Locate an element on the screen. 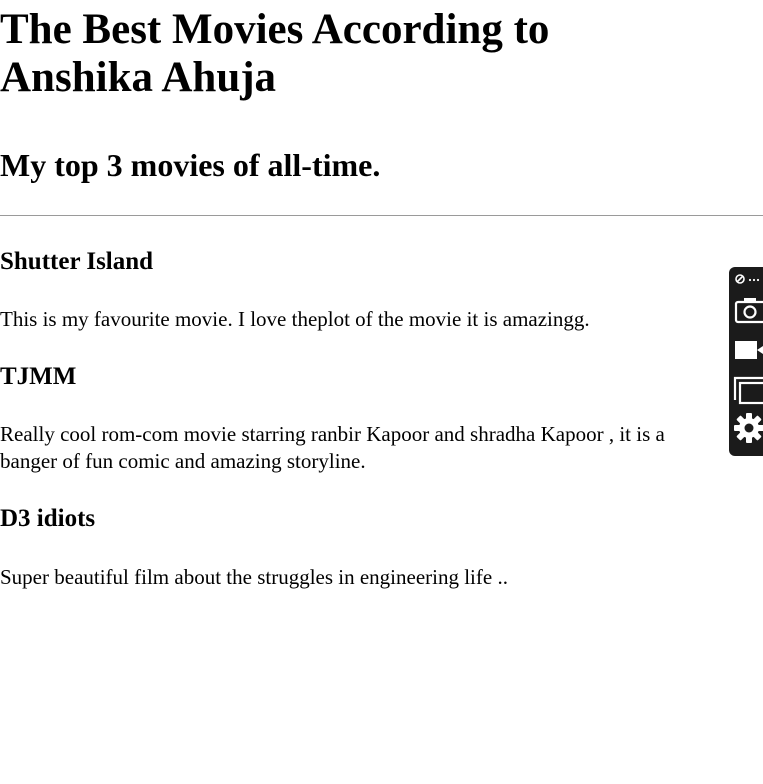 This screenshot has width=763, height=784. page-subtitle: My top 3 movies of all-time. is located at coordinates (190, 165).